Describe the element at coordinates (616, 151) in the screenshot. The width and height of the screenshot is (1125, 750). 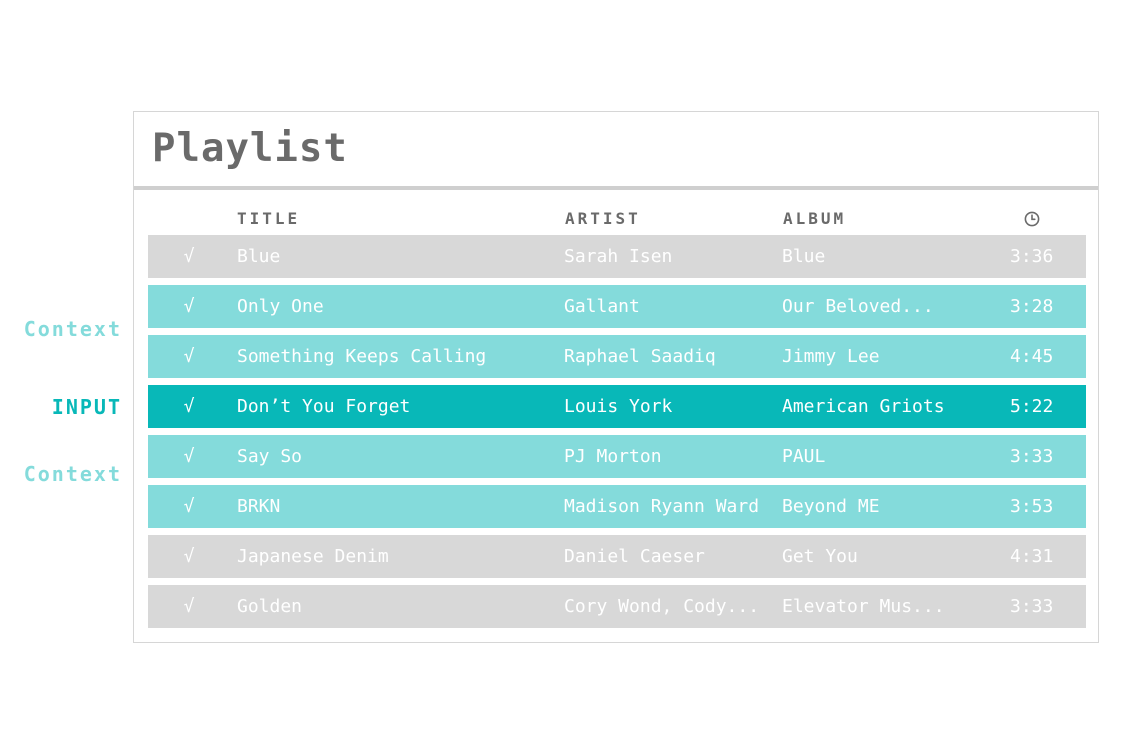
I see `playlist-header: Playlist` at that location.